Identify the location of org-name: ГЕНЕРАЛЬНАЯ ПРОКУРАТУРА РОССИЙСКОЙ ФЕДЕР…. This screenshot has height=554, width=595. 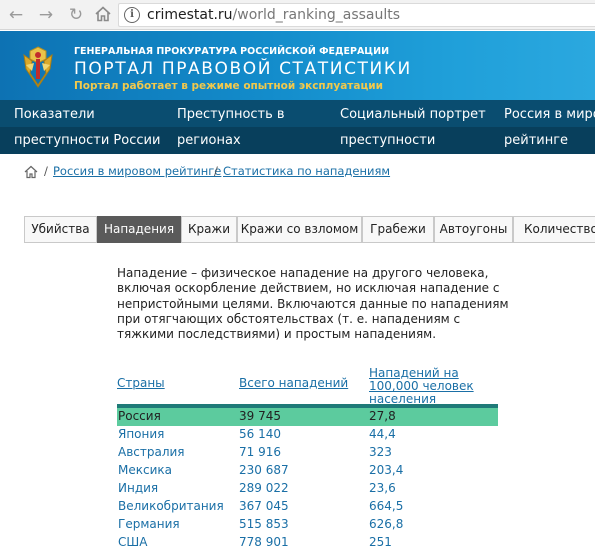
(232, 51).